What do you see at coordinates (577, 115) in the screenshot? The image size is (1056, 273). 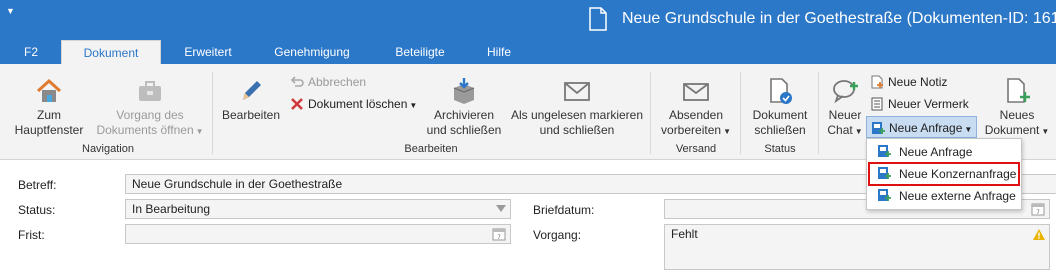 I see `ungelesen-label-1: Als ungelesen markieren` at bounding box center [577, 115].